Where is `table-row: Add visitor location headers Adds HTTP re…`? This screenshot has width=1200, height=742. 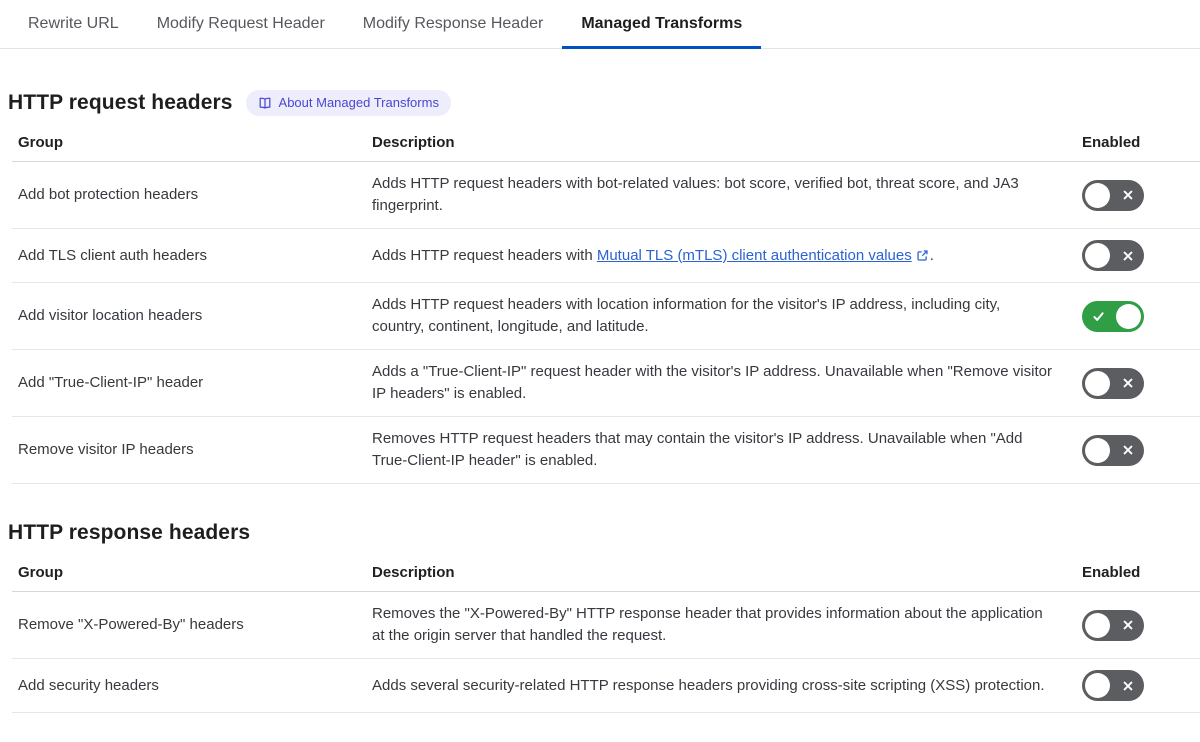 table-row: Add visitor location headers Adds HTTP re… is located at coordinates (606, 316).